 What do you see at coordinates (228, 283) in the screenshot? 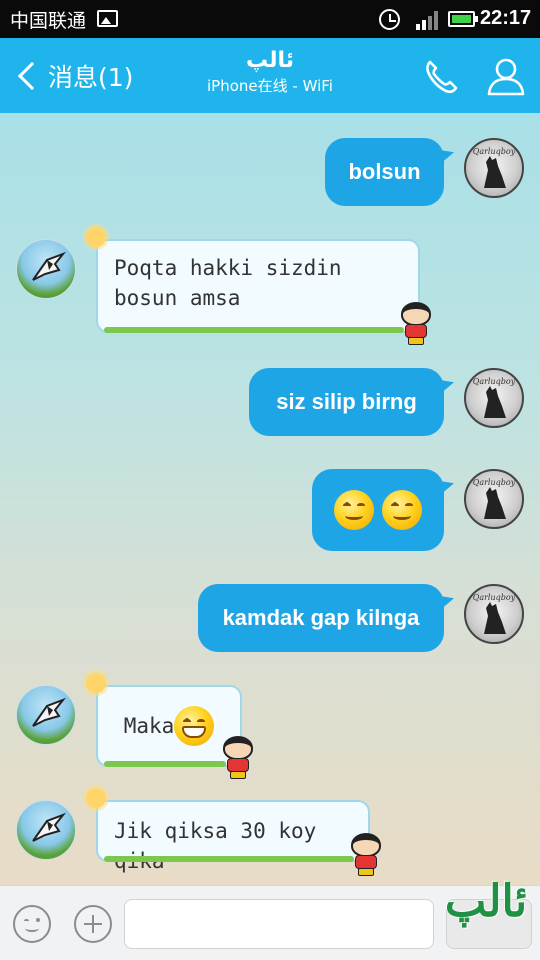
I see `message-text: Poqta hakki sizdin bosun amsa` at bounding box center [228, 283].